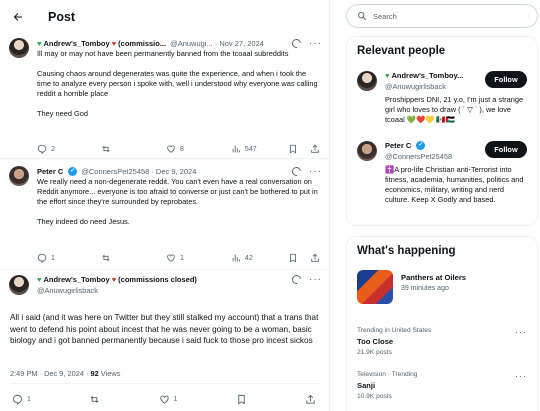 The width and height of the screenshot is (540, 411). Describe the element at coordinates (374, 396) in the screenshot. I see `trend-count: 10.9K posts` at that location.